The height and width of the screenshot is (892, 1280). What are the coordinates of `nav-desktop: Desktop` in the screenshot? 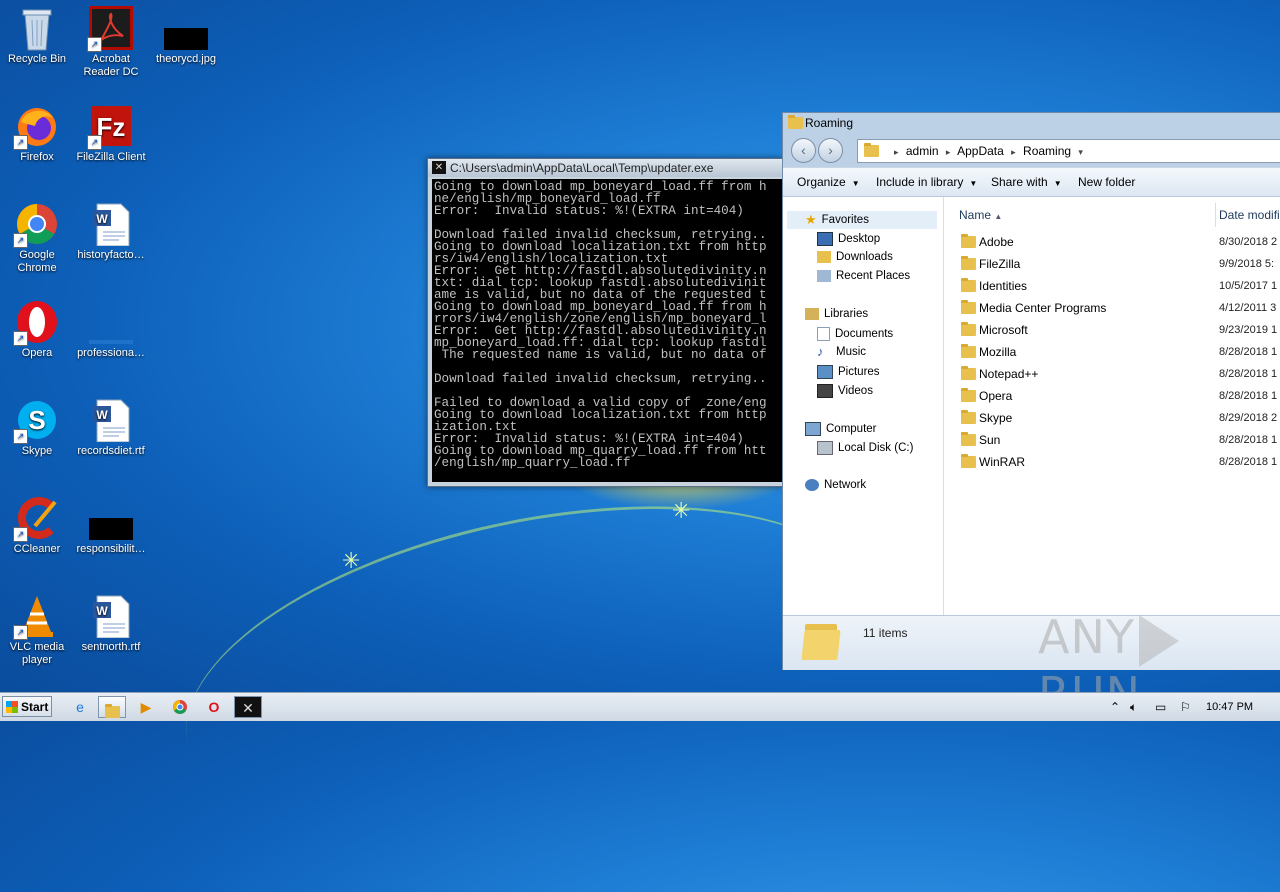 It's located at (848, 239).